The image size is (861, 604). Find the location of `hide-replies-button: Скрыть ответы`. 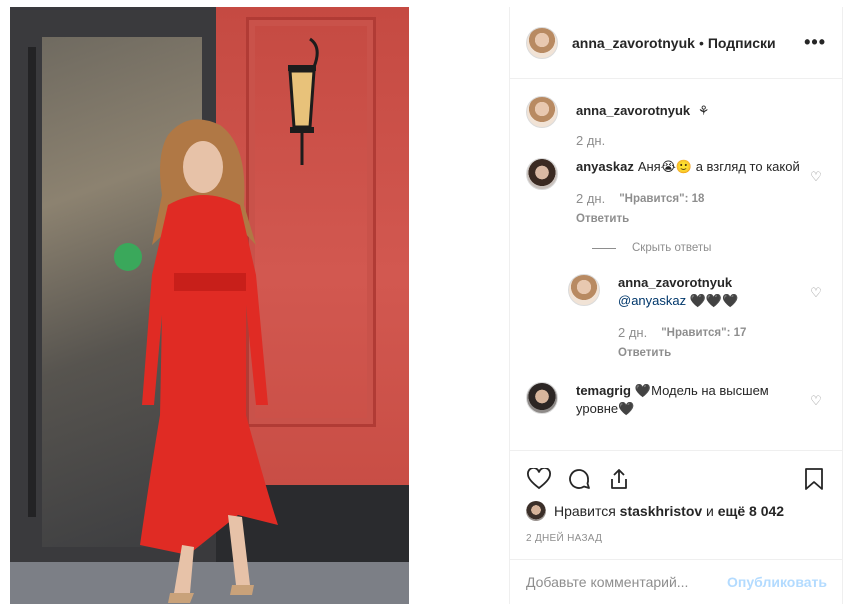

hide-replies-button: Скрыть ответы is located at coordinates (709, 248).